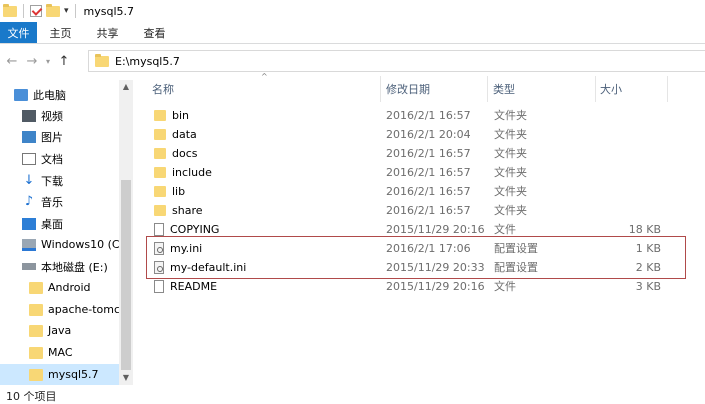  Describe the element at coordinates (611, 89) in the screenshot. I see `column-header-size: 大小` at that location.